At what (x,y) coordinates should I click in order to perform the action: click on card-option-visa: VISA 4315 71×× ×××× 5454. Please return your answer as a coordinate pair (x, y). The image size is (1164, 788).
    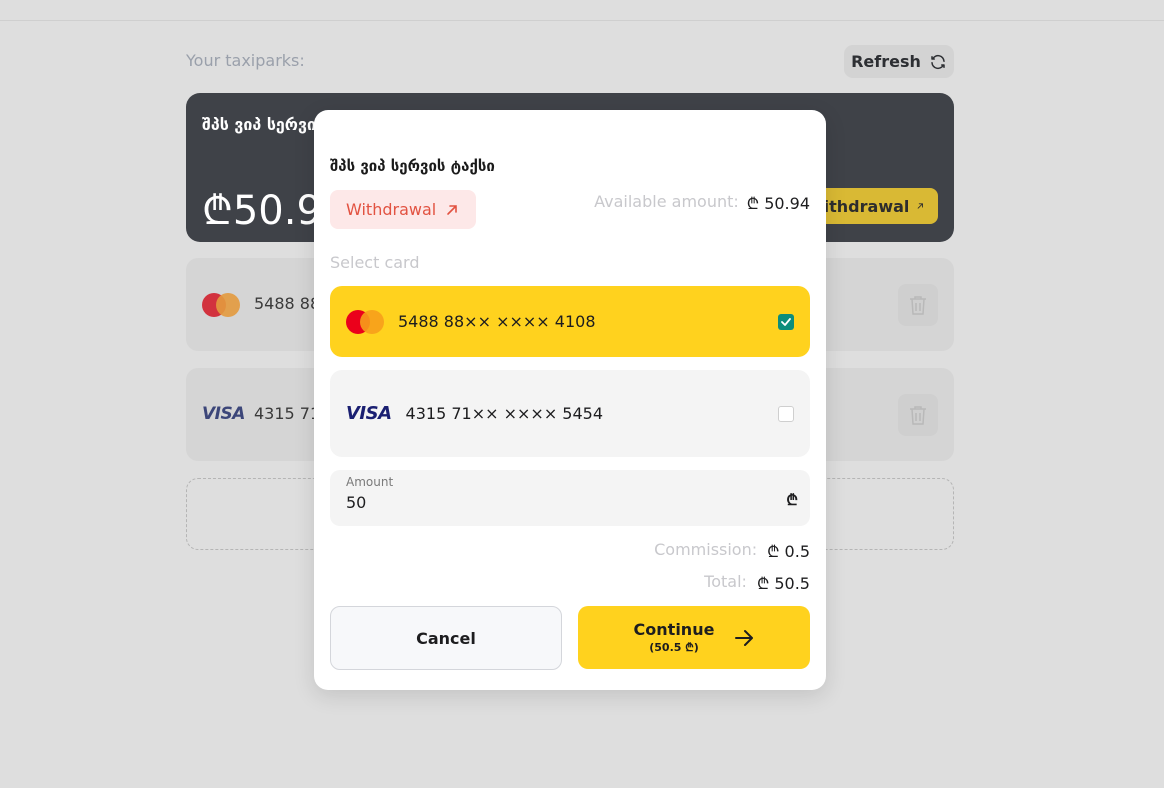
    Looking at the image, I should click on (570, 413).